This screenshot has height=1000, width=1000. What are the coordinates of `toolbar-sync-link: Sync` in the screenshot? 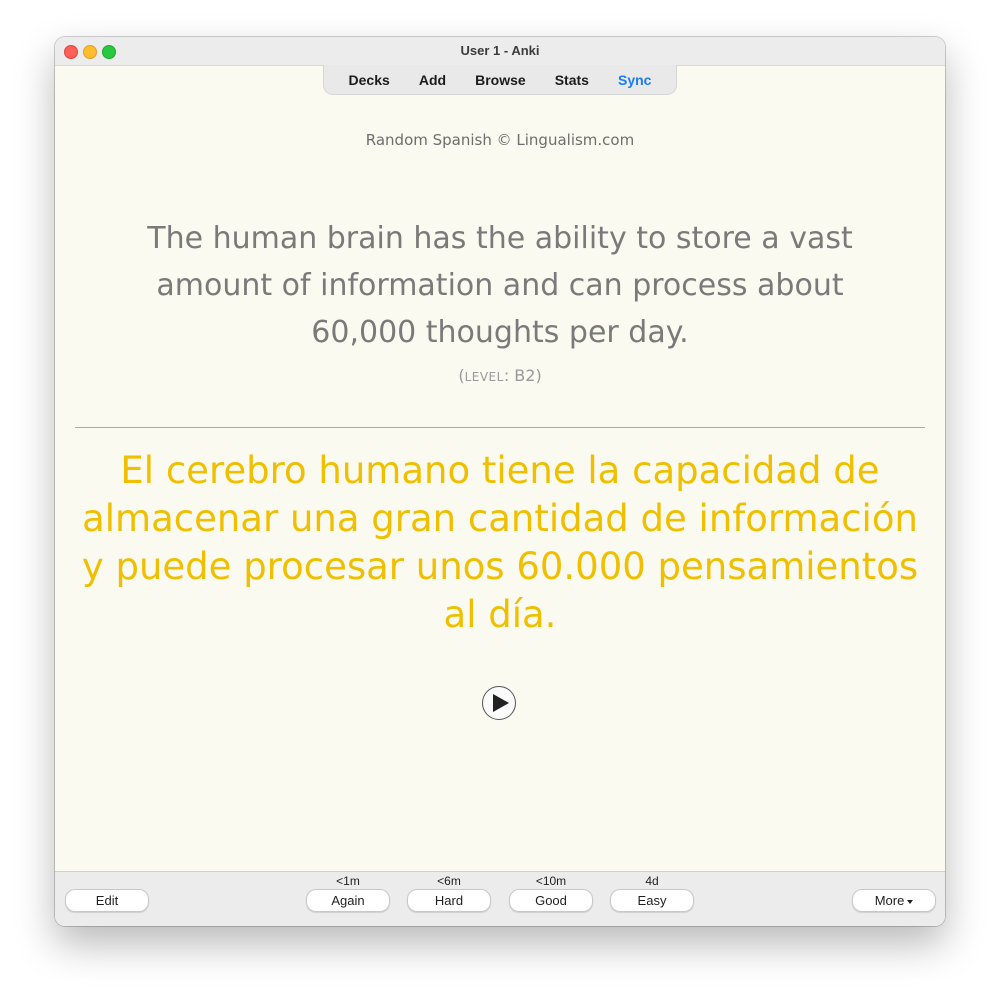 It's located at (634, 80).